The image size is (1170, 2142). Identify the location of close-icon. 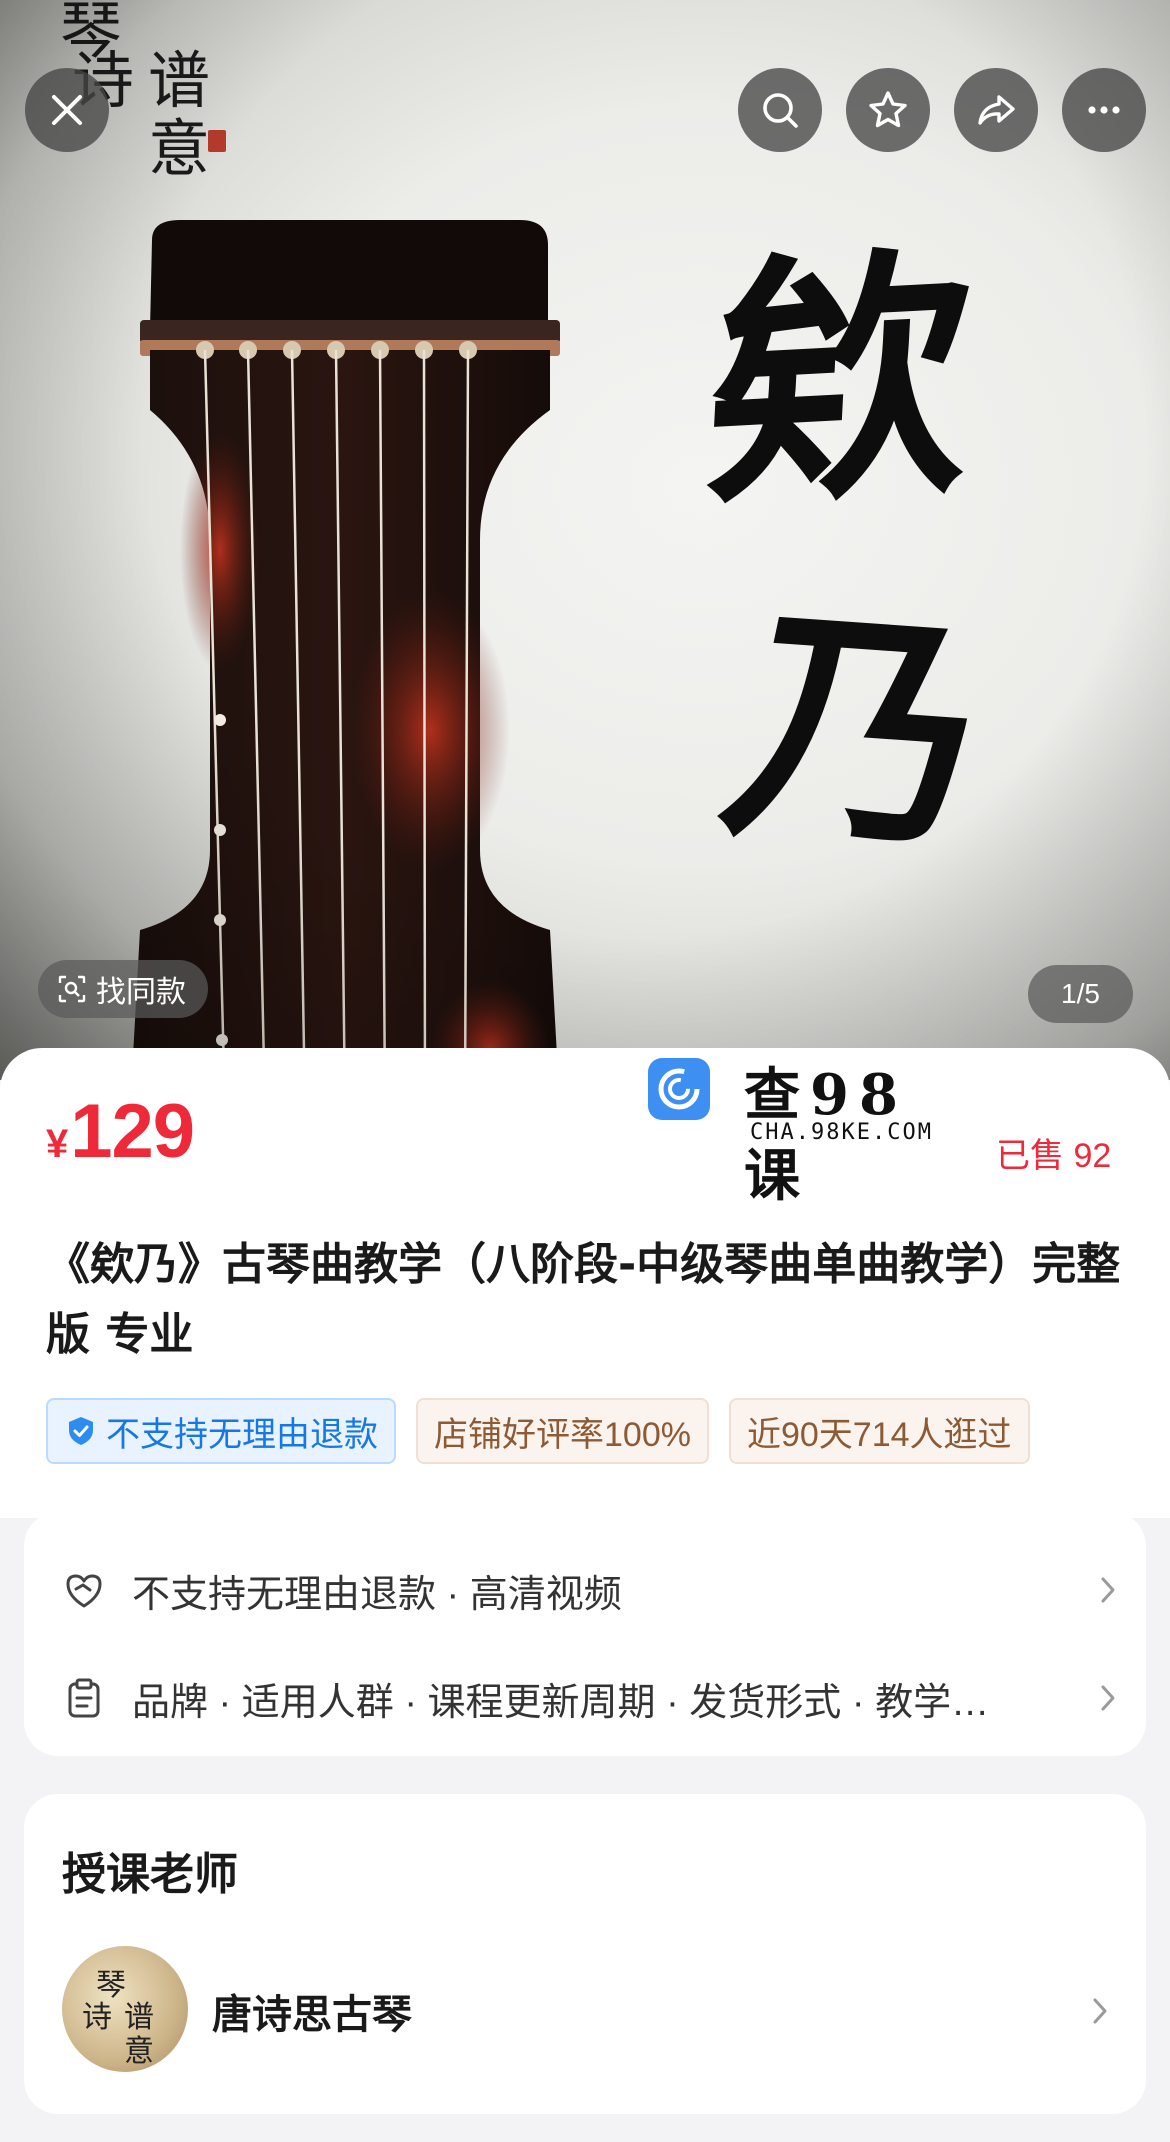
(67, 110).